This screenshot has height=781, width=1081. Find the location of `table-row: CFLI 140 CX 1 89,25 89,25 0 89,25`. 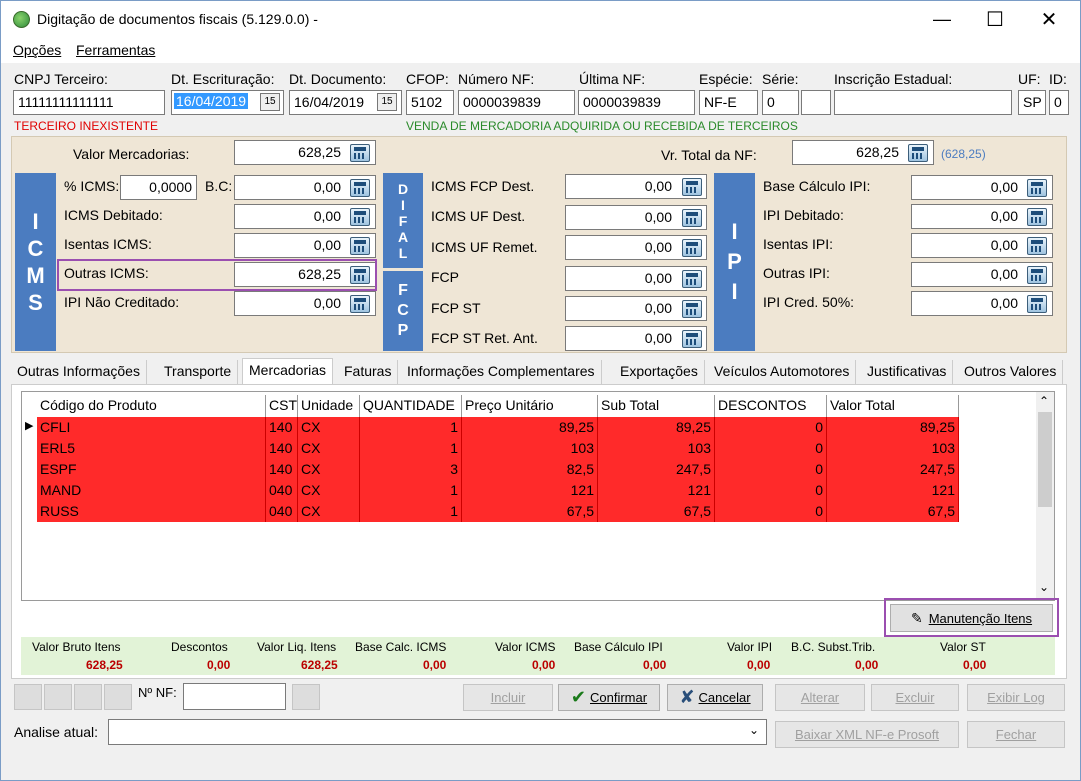

table-row: CFLI 140 CX 1 89,25 89,25 0 89,25 is located at coordinates (498, 427).